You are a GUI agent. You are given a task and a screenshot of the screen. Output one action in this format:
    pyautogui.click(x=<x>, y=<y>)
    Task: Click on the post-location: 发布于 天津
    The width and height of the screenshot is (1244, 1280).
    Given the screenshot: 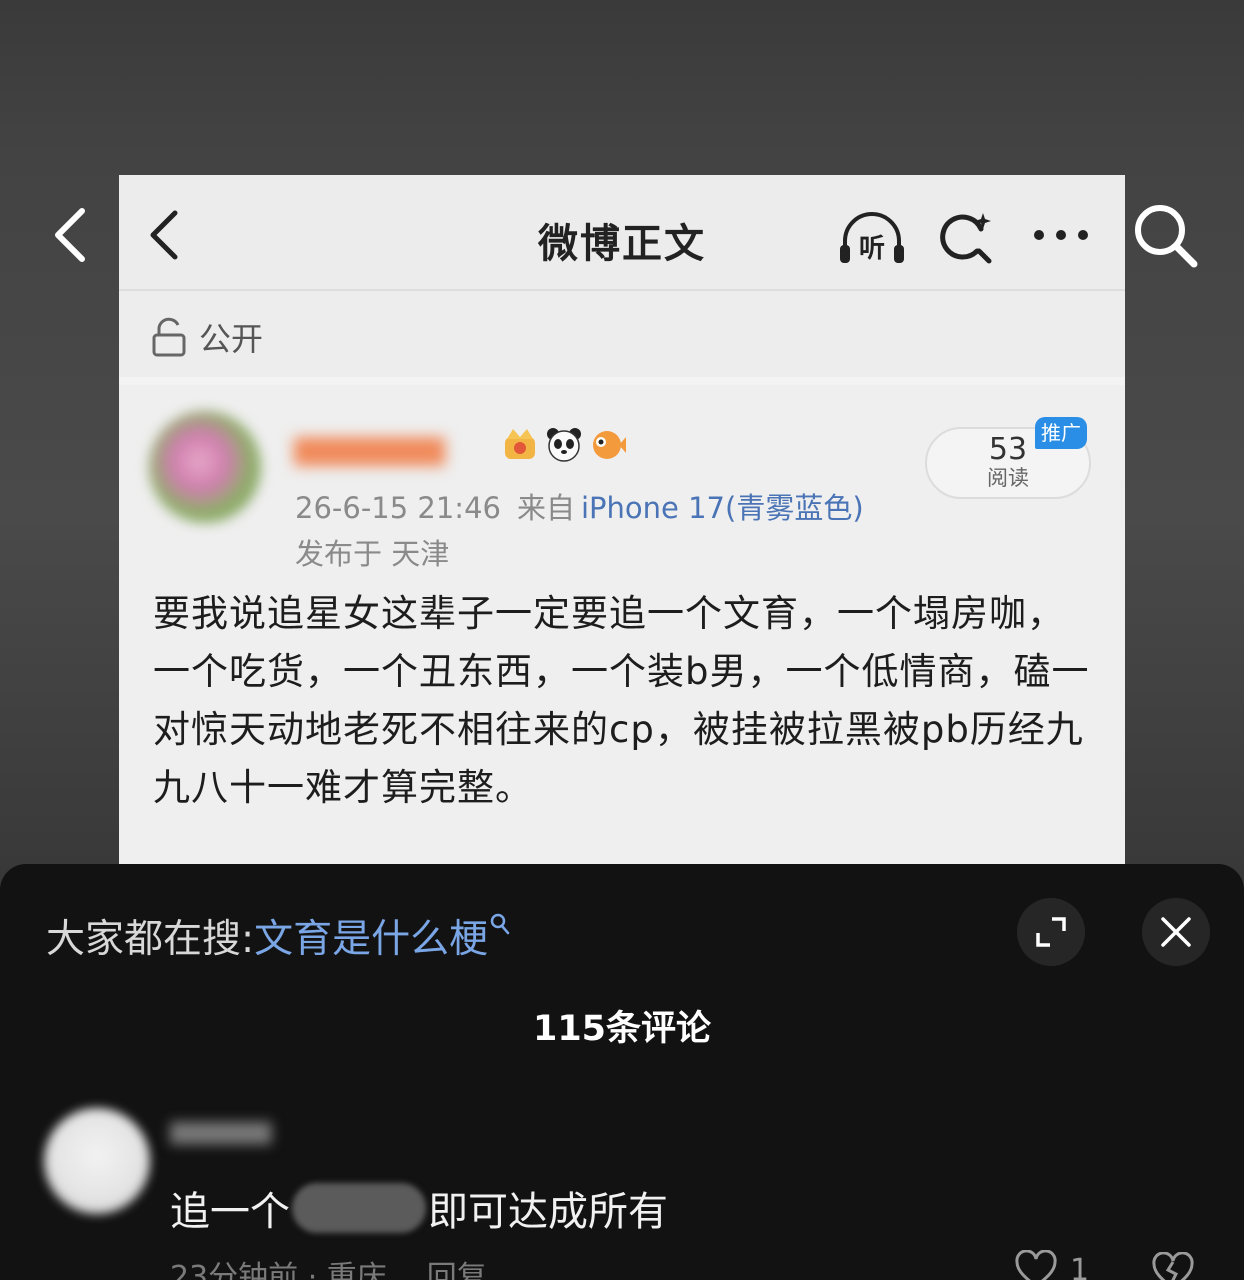 What is the action you would take?
    pyautogui.click(x=372, y=554)
    